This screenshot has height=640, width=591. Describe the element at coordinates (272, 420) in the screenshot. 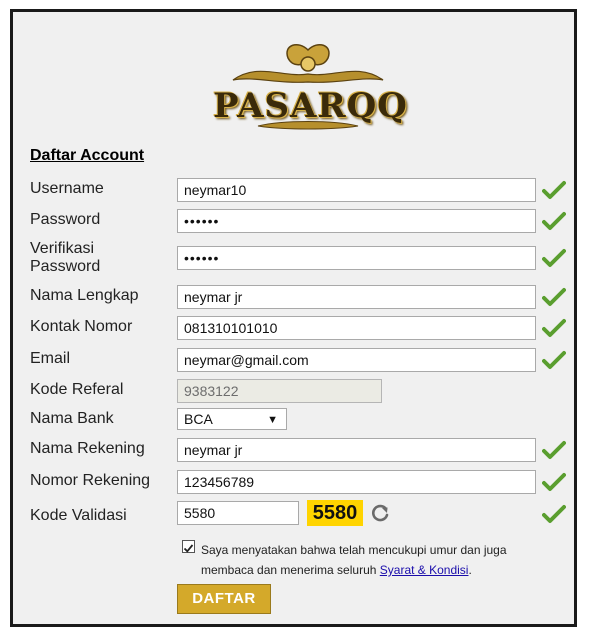

I see `dropdown-arrow-icon: ▼` at that location.